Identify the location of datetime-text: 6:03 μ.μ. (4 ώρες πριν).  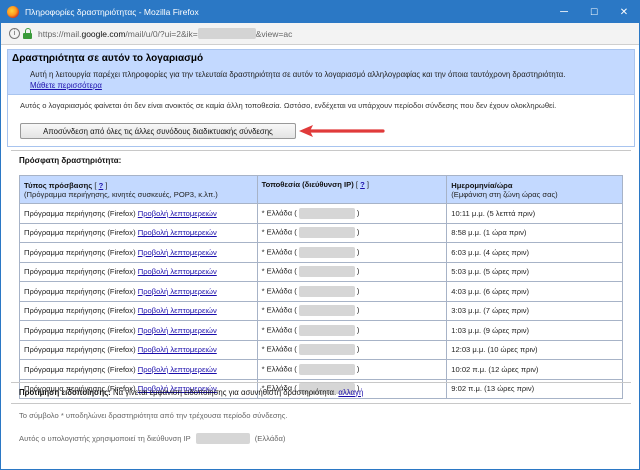
(490, 252).